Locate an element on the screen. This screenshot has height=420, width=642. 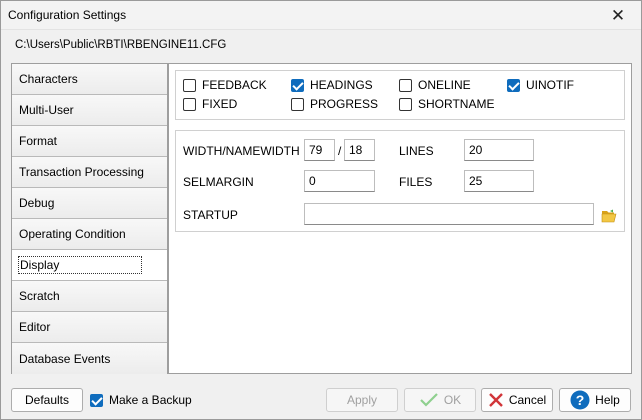
make-backup-checkbox: Make a Backup is located at coordinates (141, 400).